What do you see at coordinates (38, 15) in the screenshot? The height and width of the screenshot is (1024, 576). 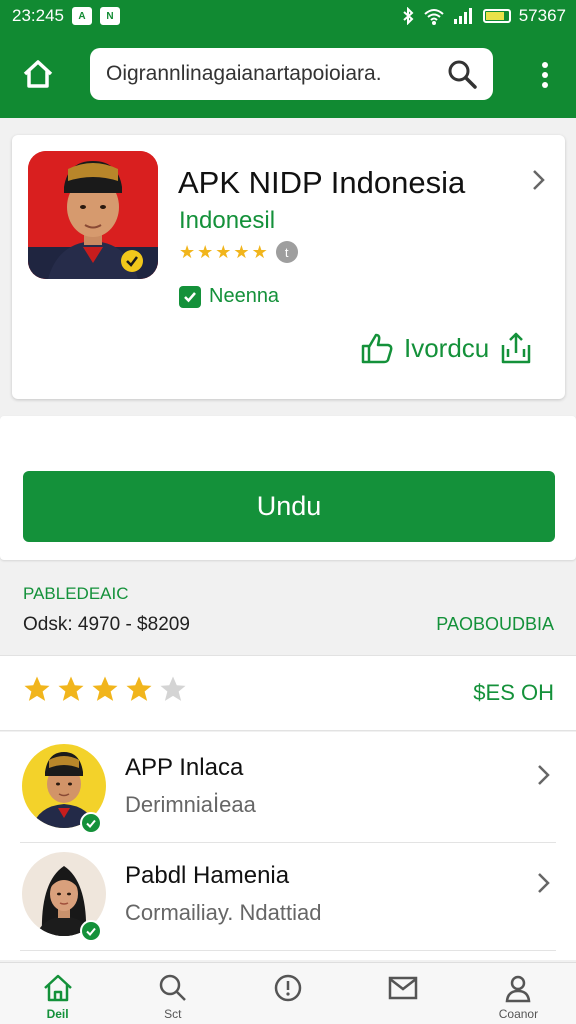 I see `status-time: 23:245` at bounding box center [38, 15].